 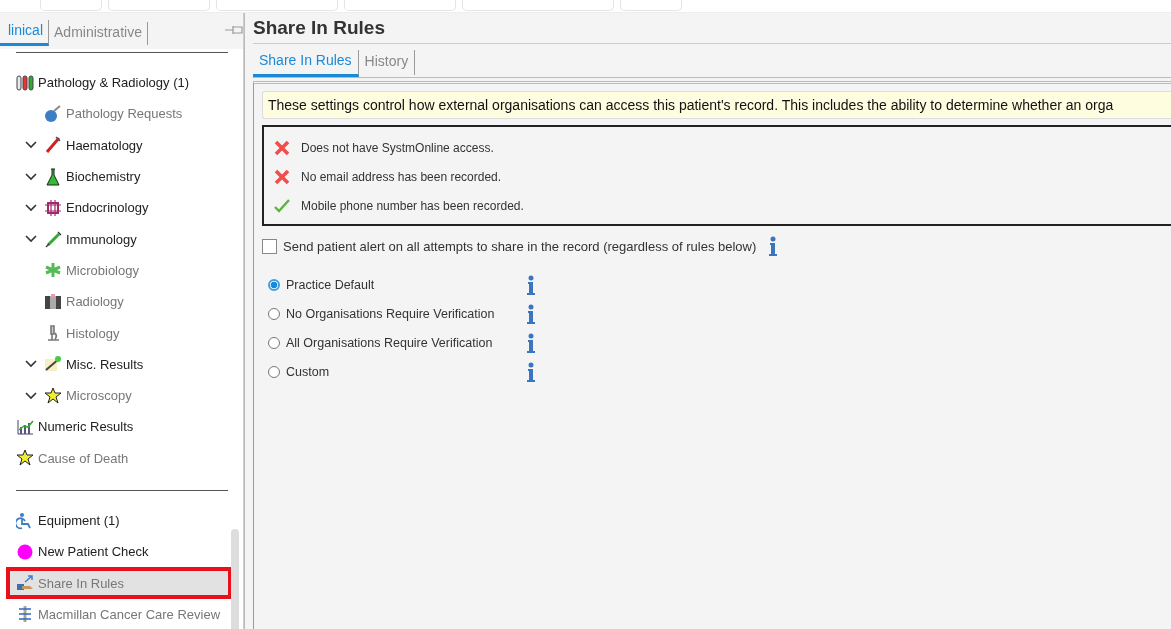 What do you see at coordinates (25, 551) in the screenshot?
I see `dot-icon` at bounding box center [25, 551].